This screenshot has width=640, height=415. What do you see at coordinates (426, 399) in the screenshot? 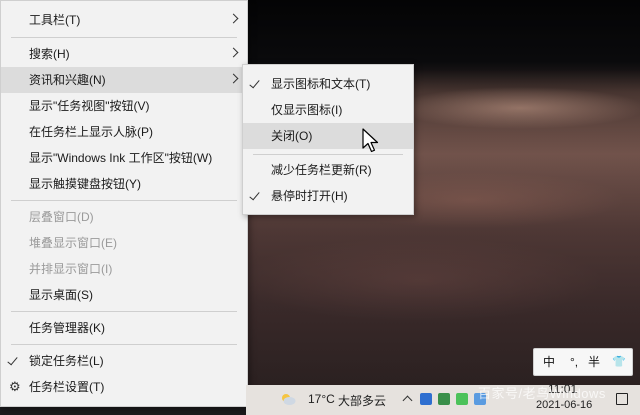
I see `network-globe-icon` at bounding box center [426, 399].